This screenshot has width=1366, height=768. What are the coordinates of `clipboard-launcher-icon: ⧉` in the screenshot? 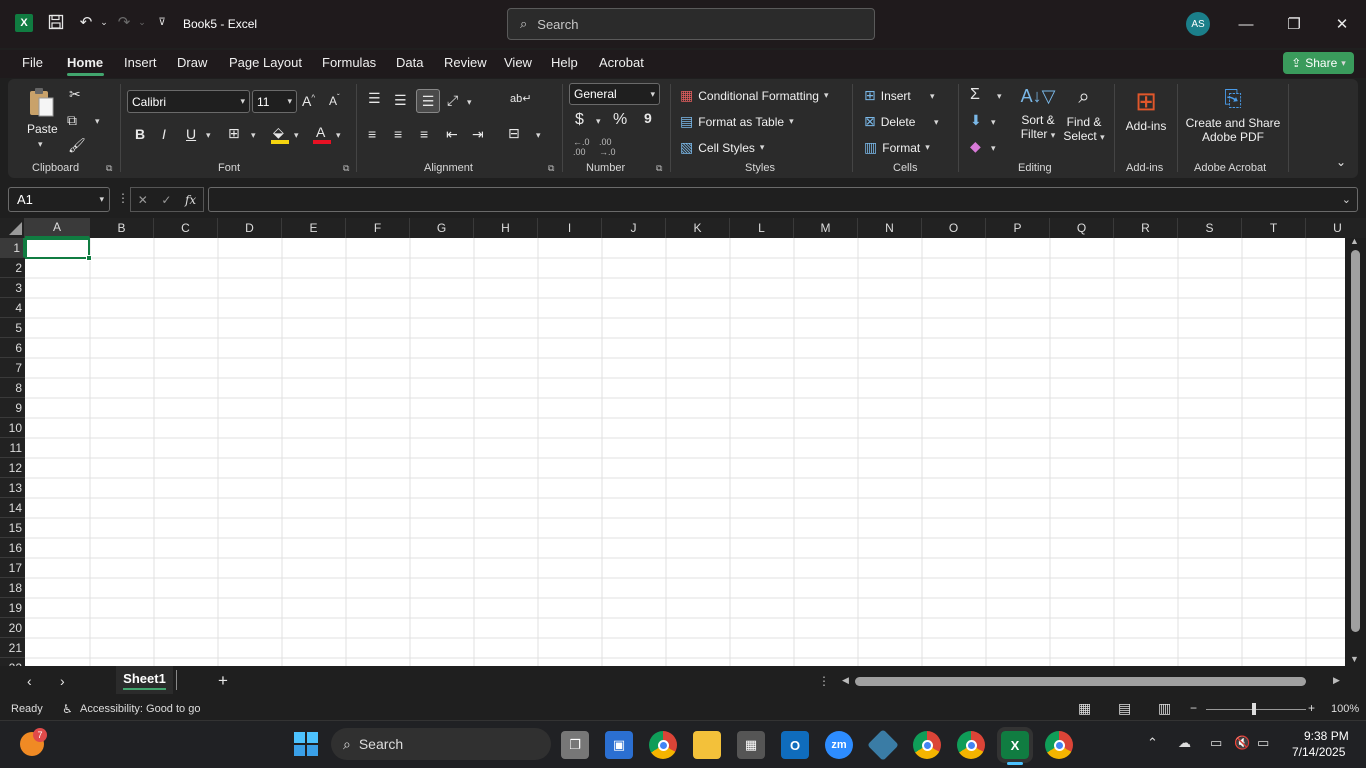 It's located at (109, 168).